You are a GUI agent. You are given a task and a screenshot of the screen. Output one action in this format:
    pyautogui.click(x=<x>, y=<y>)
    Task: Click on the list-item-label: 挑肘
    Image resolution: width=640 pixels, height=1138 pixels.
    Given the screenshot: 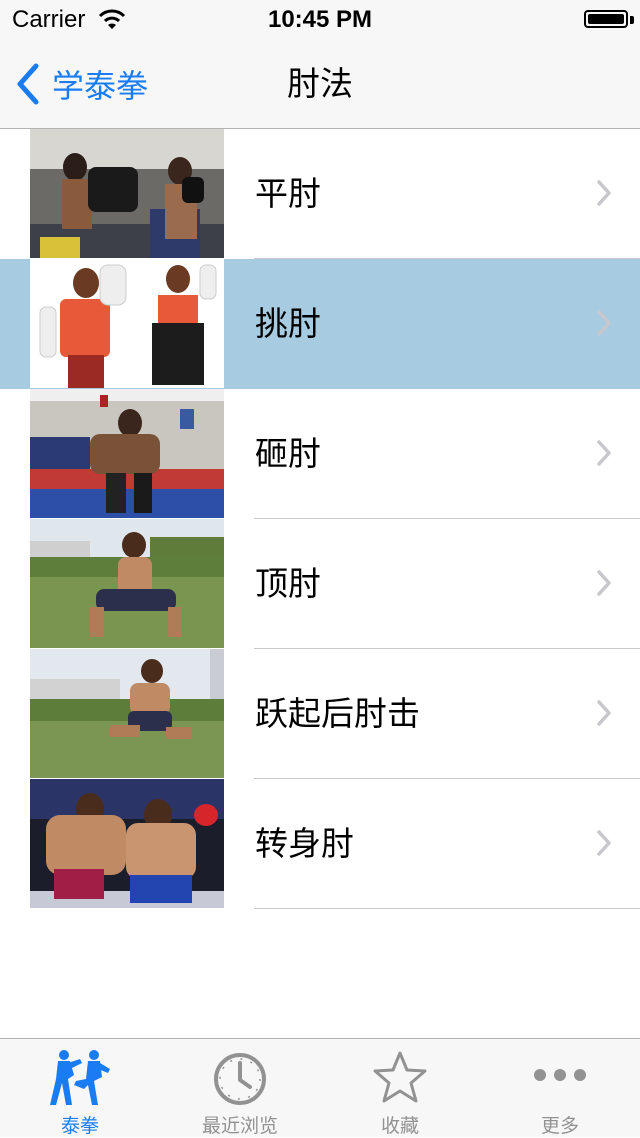 What is the action you would take?
    pyautogui.click(x=288, y=323)
    